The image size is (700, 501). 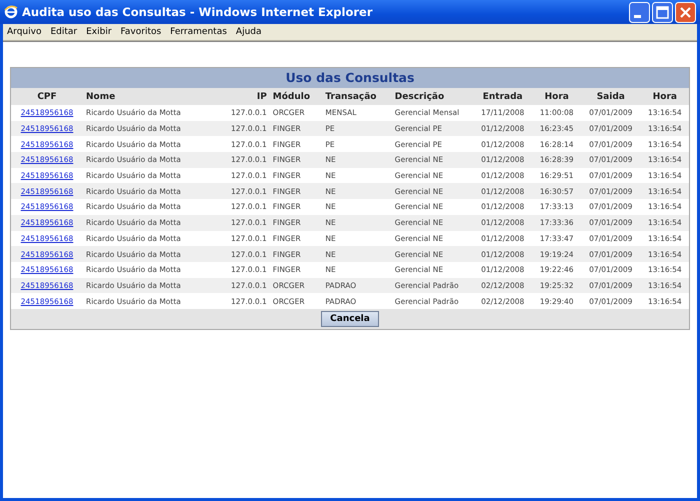 I want to click on cancel-button: Cancela, so click(x=350, y=318).